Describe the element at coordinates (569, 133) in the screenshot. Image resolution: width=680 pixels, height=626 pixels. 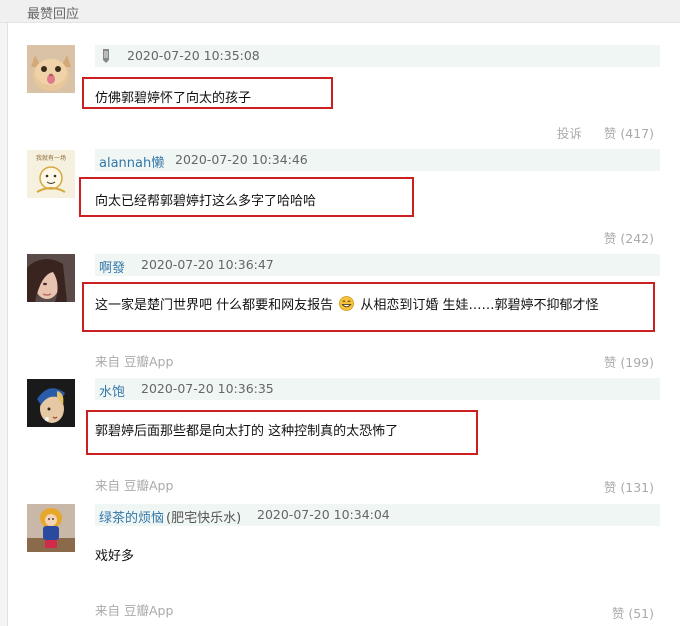
I see `report-button: 投诉` at that location.